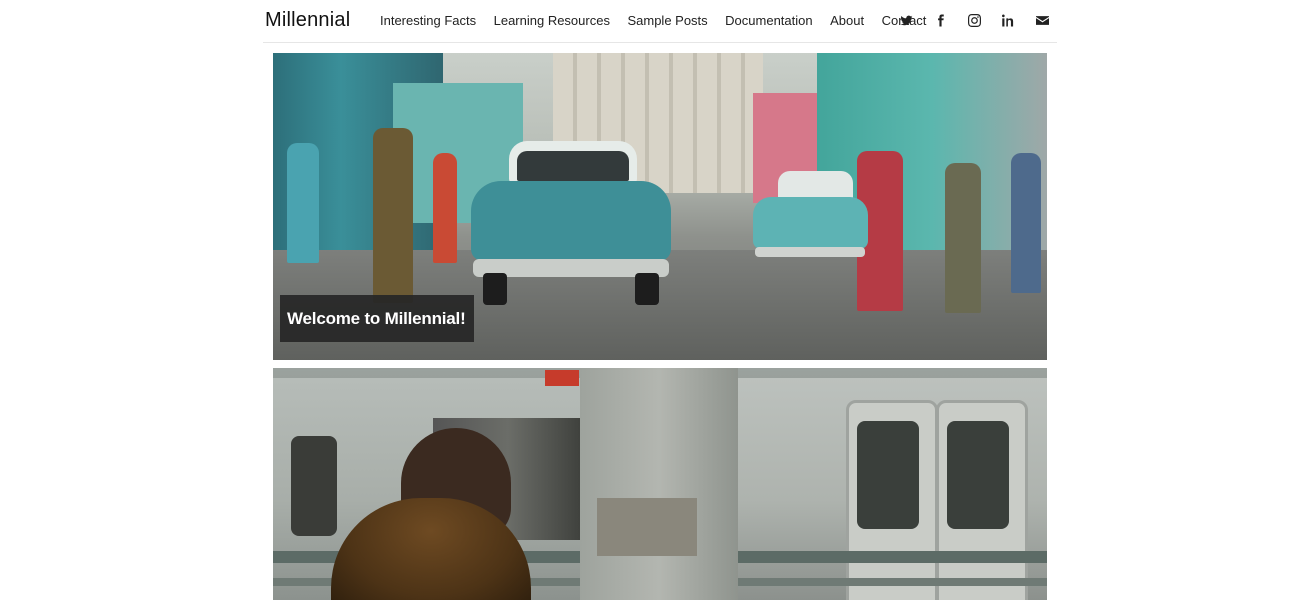  I want to click on nav-documentation: Documentation, so click(768, 20).